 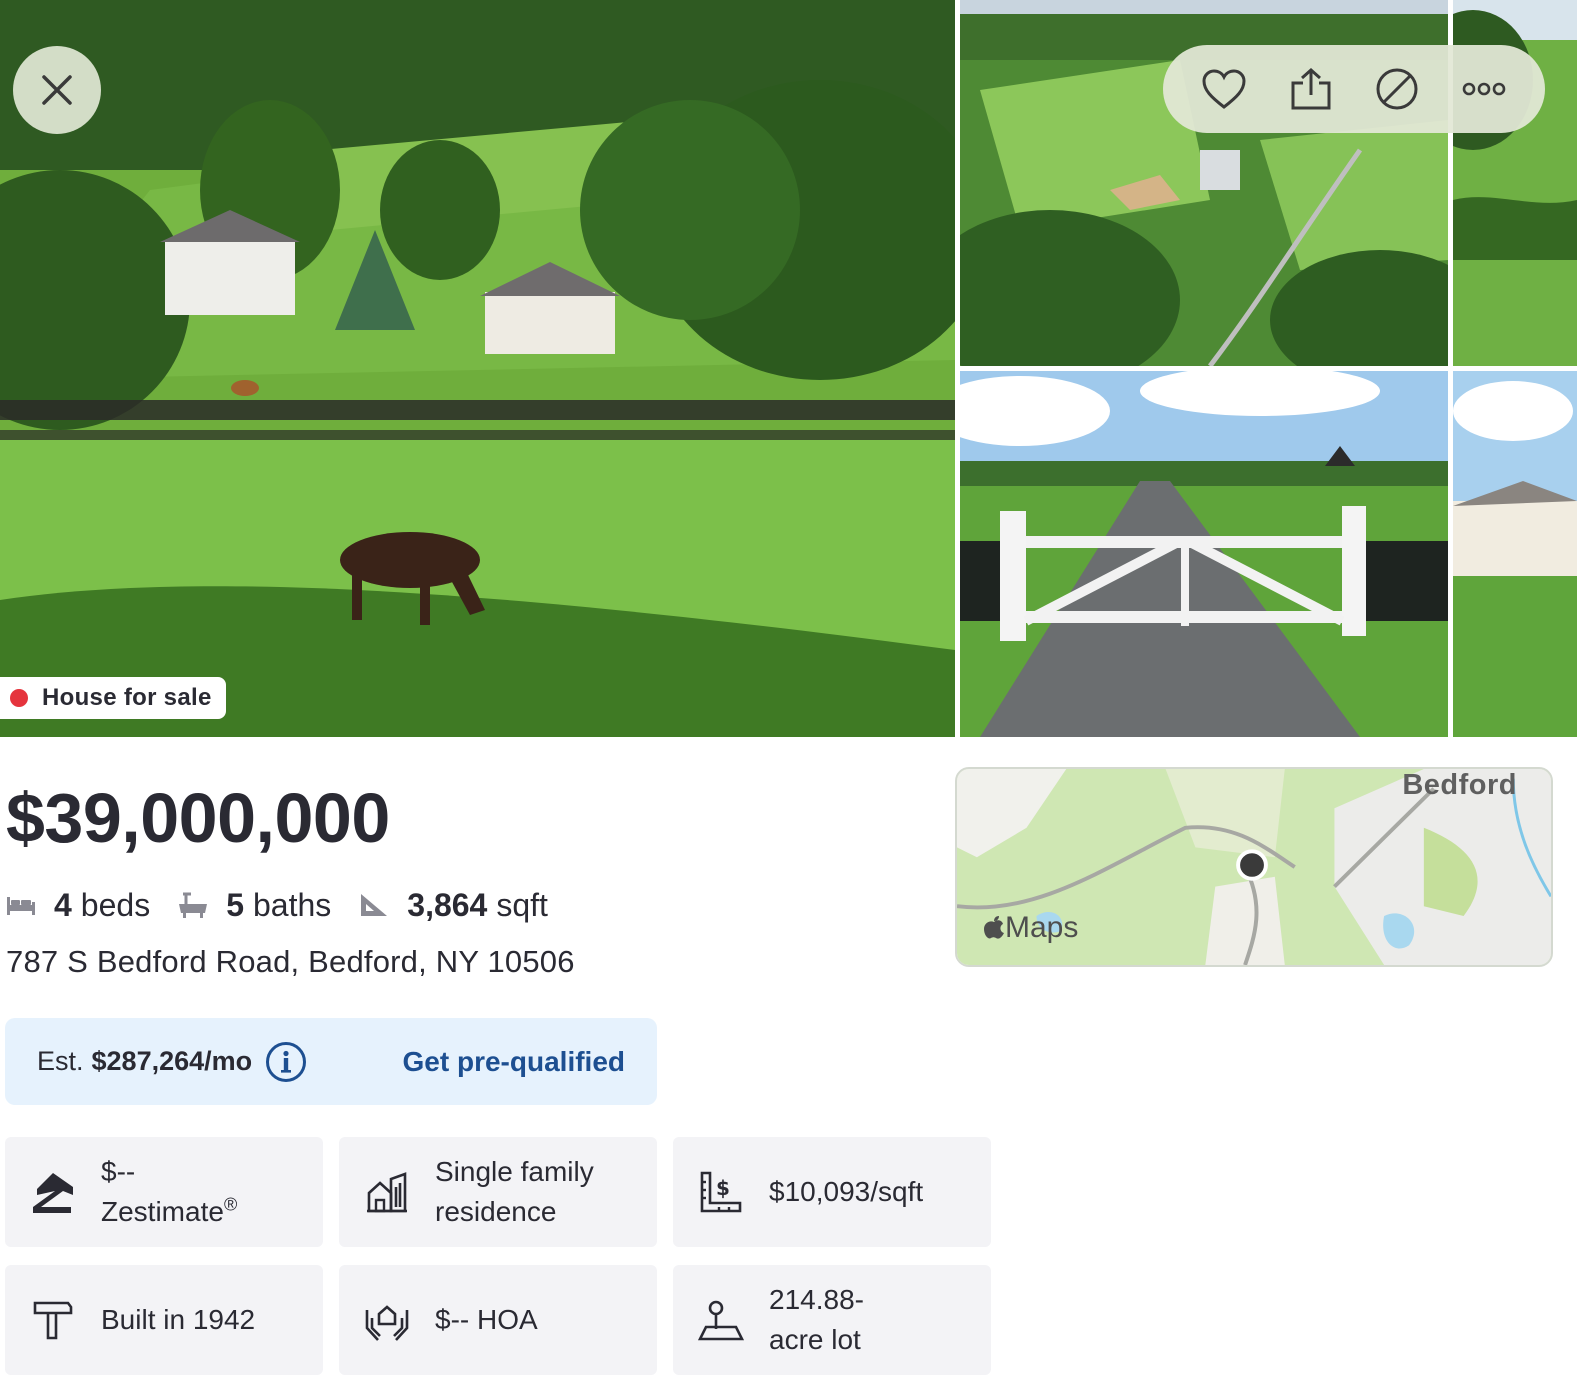 What do you see at coordinates (162, 1211) in the screenshot?
I see `zestimate-label: Zestimate` at bounding box center [162, 1211].